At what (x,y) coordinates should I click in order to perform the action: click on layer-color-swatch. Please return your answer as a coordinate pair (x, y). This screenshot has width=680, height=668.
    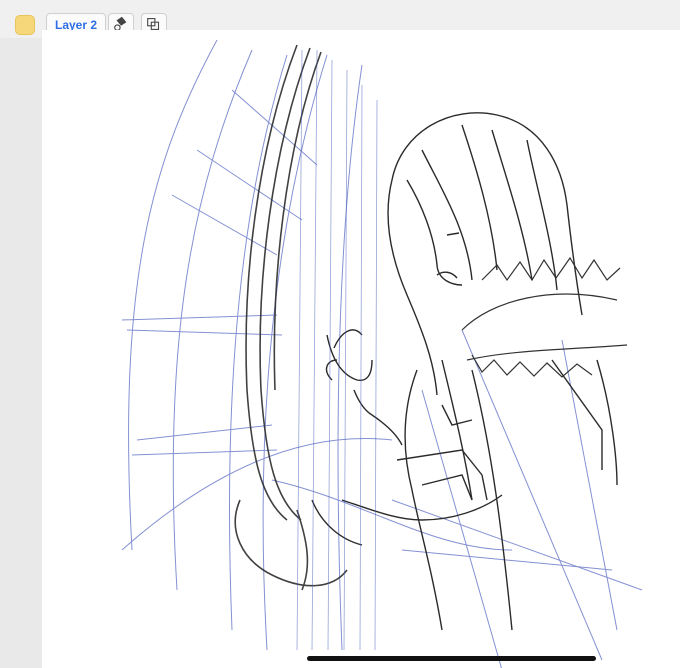
    Looking at the image, I should click on (25, 25).